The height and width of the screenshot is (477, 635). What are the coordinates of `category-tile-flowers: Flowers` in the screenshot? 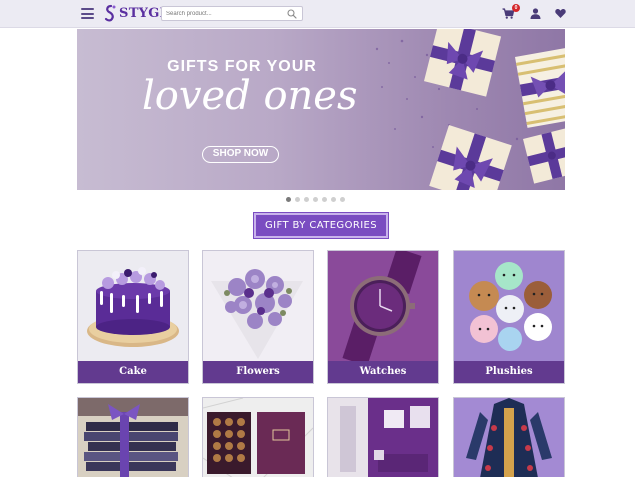 It's located at (258, 317).